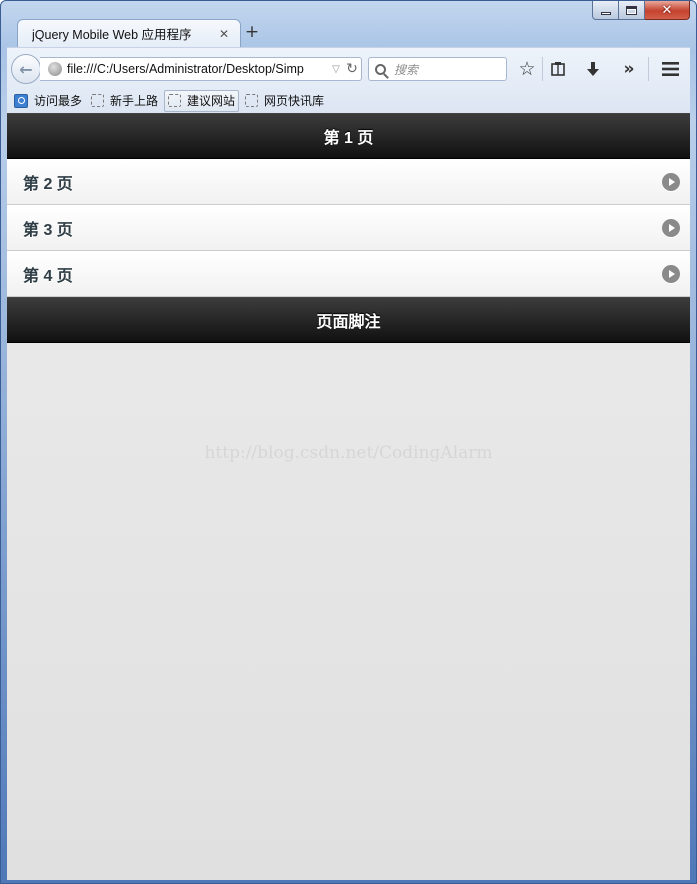 The image size is (697, 884). I want to click on watermark: http://blog.csdn.net/CodingAlarm, so click(348, 453).